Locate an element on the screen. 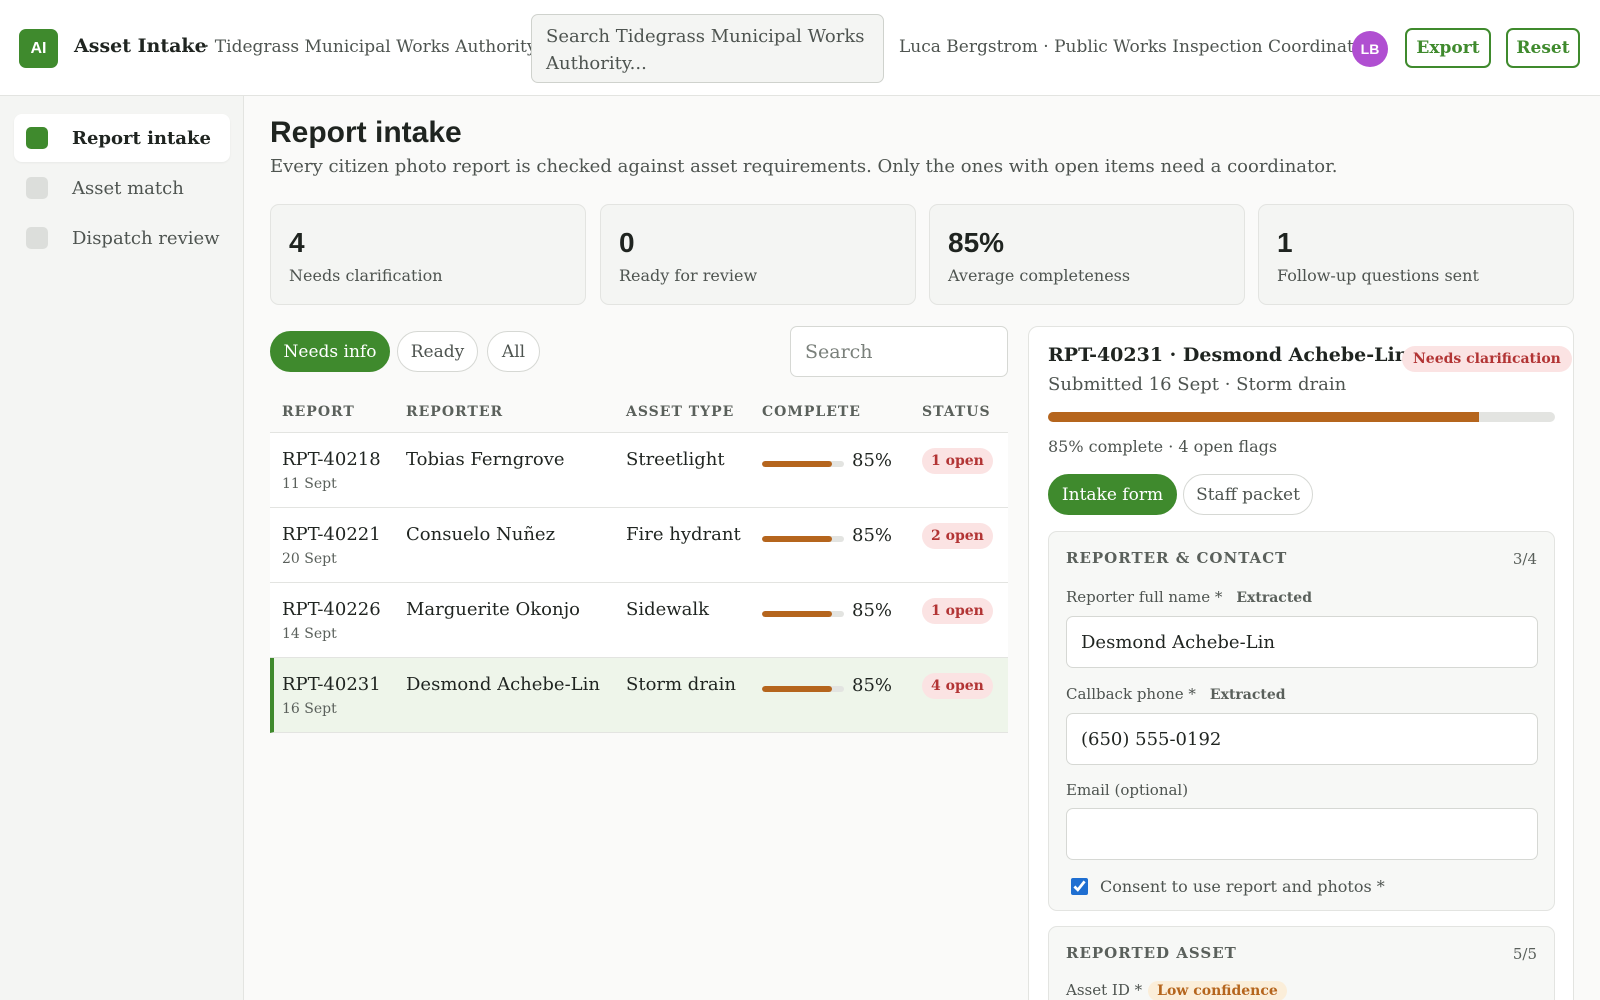 This screenshot has width=1600, height=1000. field-label-email: Email (optional) is located at coordinates (1127, 790).